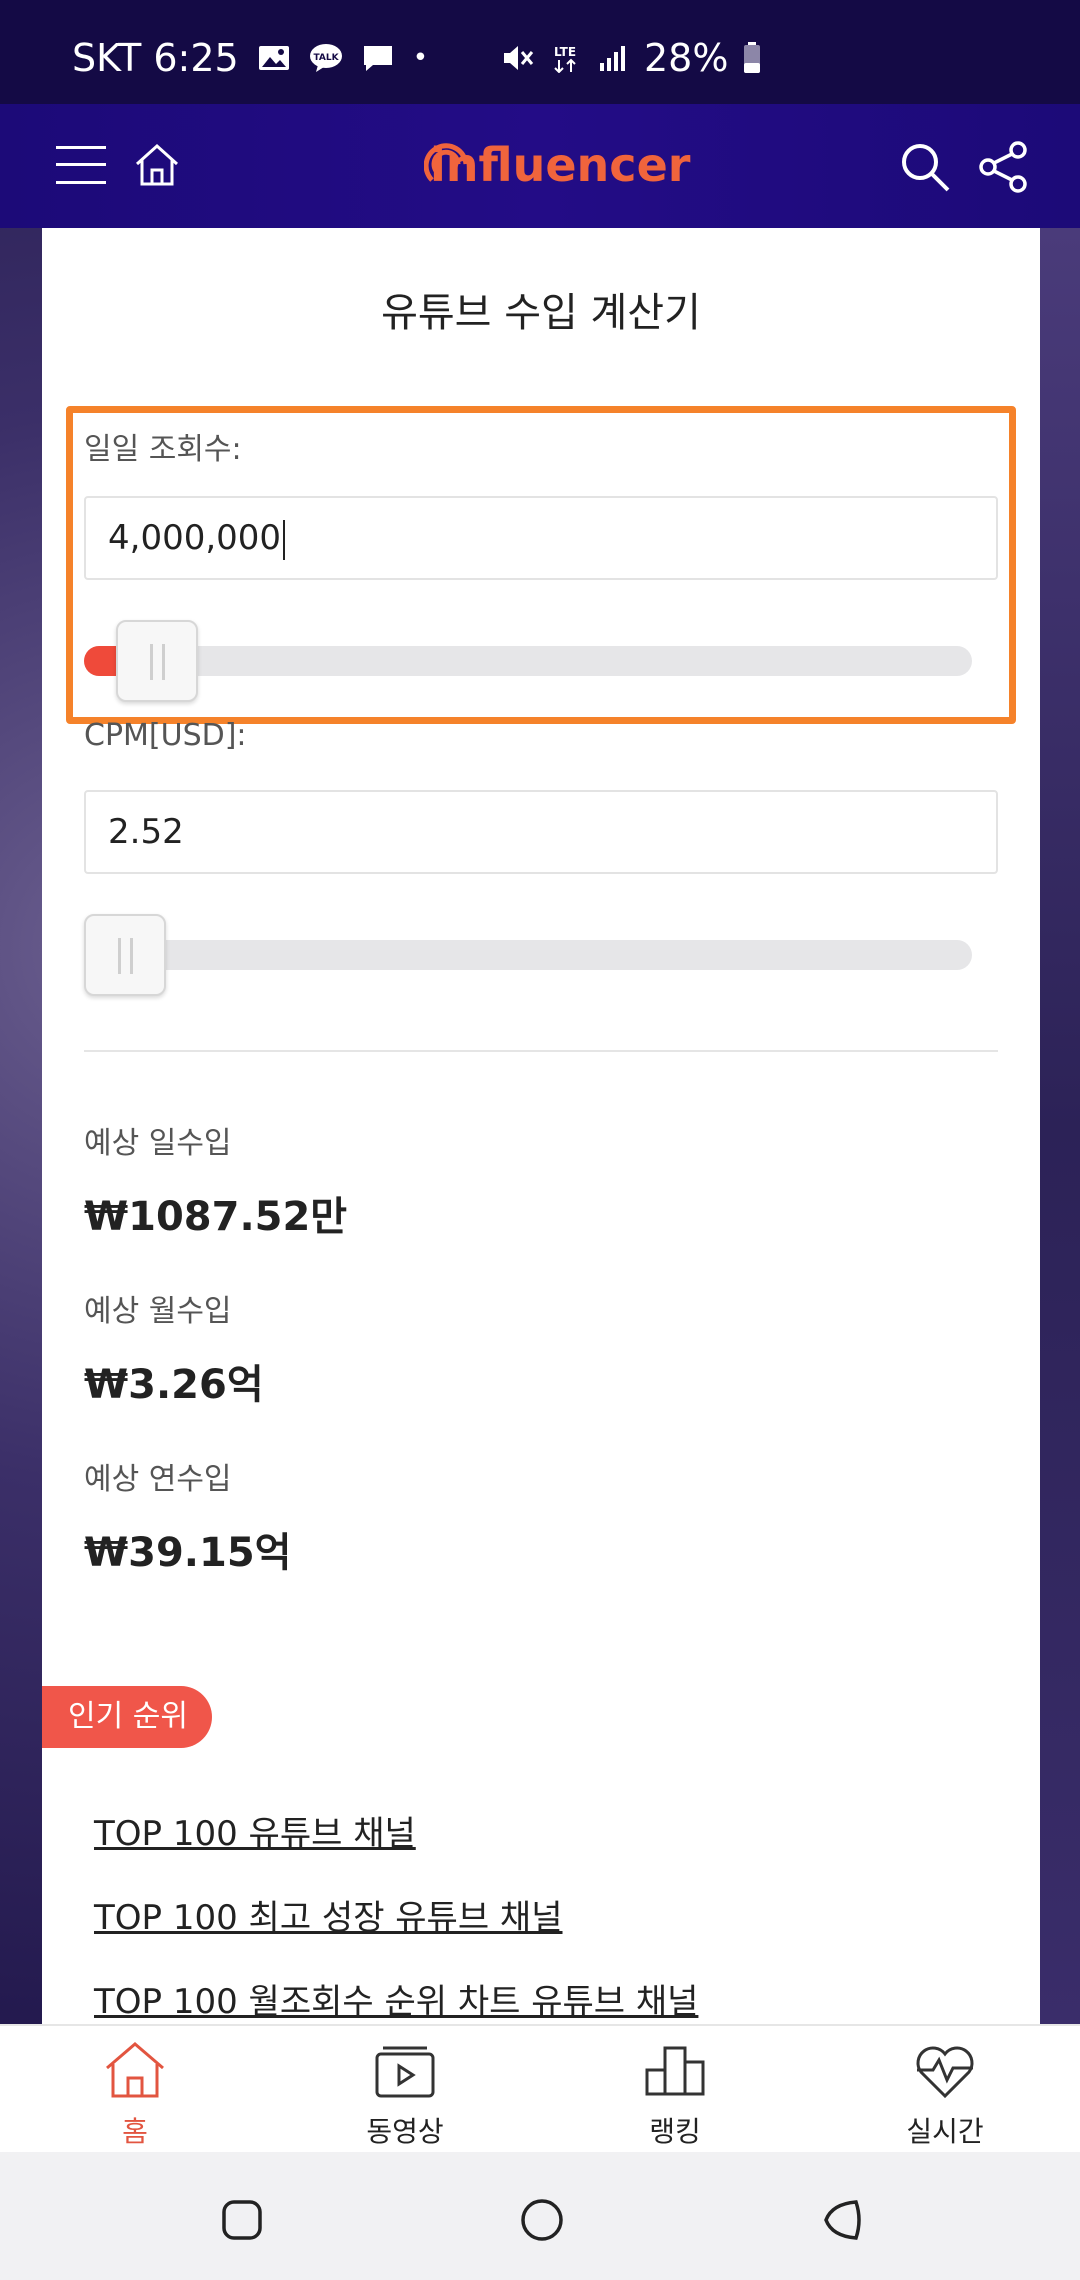 Image resolution: width=1080 pixels, height=2280 pixels. I want to click on kakaotalk-icon: TALK, so click(325, 58).